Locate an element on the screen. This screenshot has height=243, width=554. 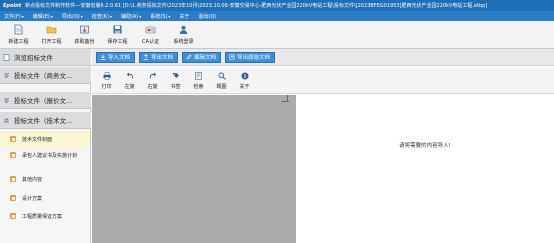
menu-assist: 辅助(A) ▾ is located at coordinates (131, 16).